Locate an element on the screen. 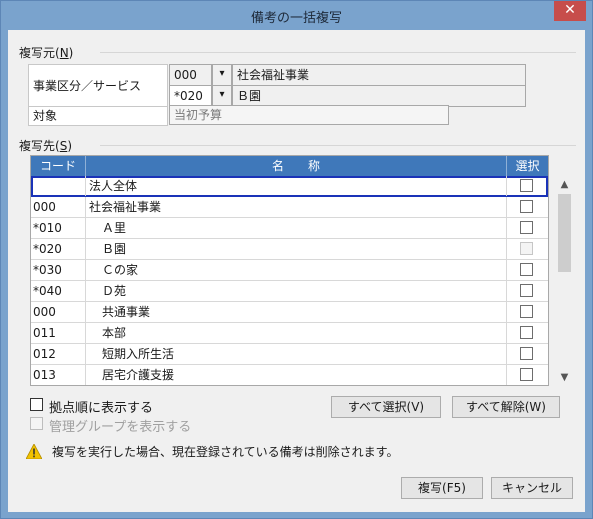  scroll-up-icon: ▲ is located at coordinates (564, 184).